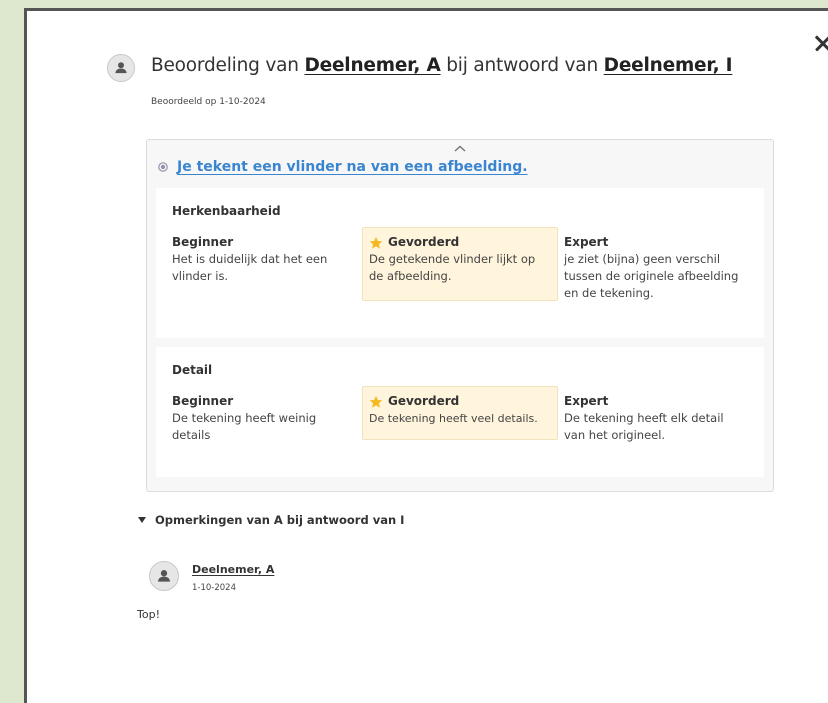 The height and width of the screenshot is (703, 828). What do you see at coordinates (372, 65) in the screenshot?
I see `assessed-participant-link: Deelnemer, A` at bounding box center [372, 65].